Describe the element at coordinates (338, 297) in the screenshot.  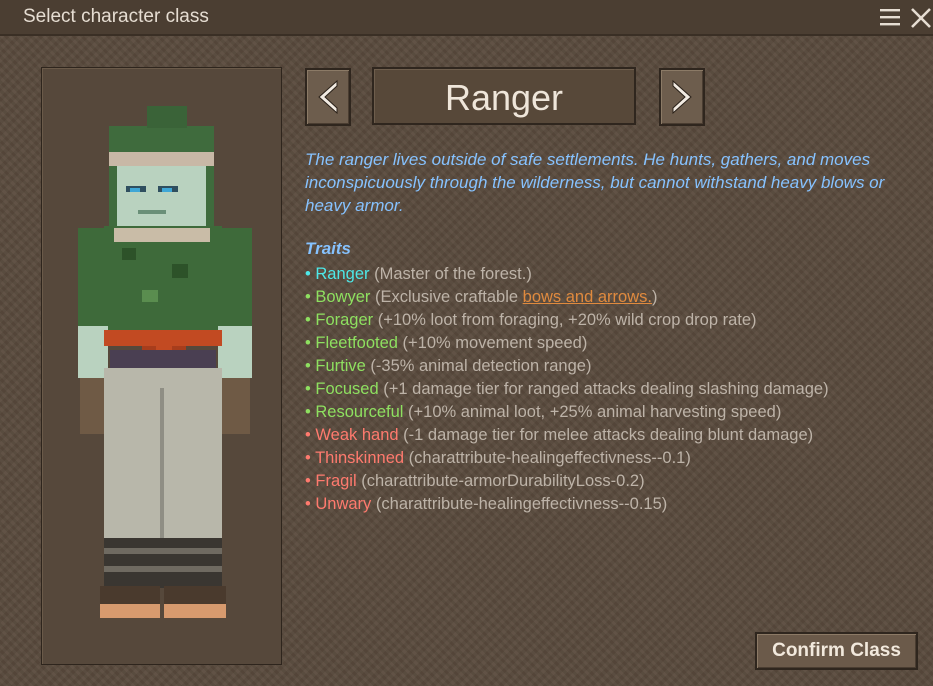
I see `trait-name: • Bowyer` at that location.